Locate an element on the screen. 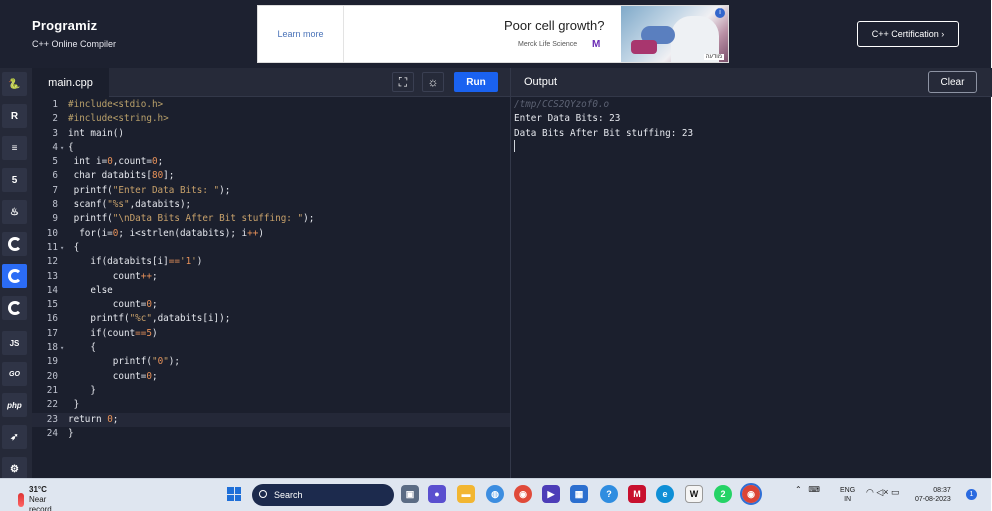  fullscreen-icon: ⛶ is located at coordinates (403, 82).